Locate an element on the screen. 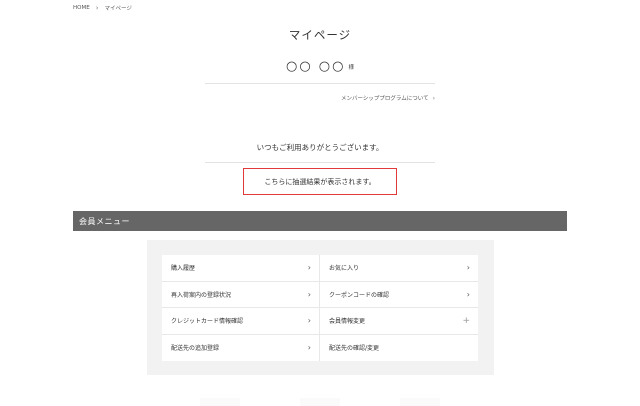  membership-program-link: メンバーシッププログラムについて › is located at coordinates (388, 98).